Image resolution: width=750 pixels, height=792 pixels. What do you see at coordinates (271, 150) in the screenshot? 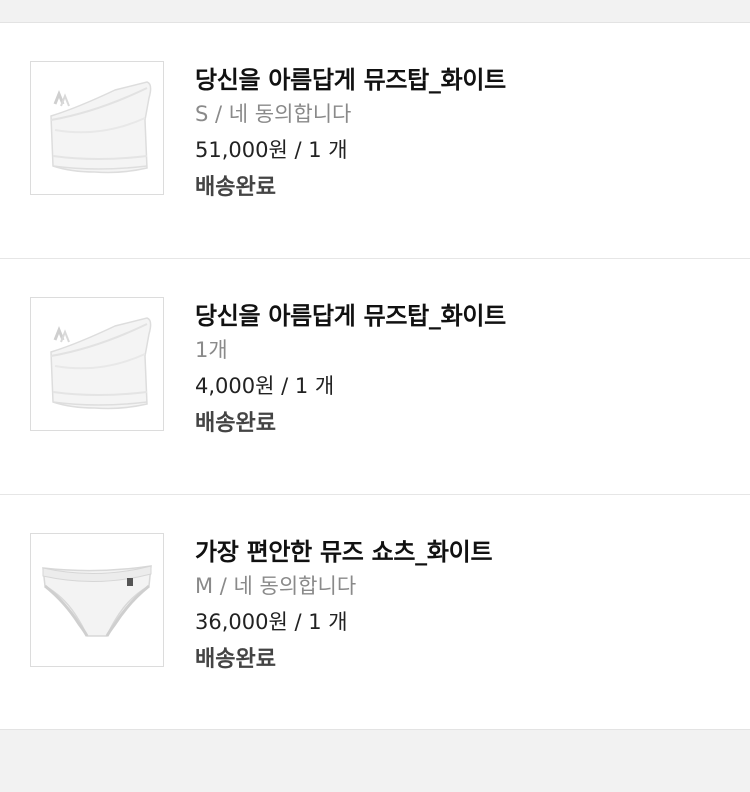
I see `product-price: 51,000원 / 1 개` at bounding box center [271, 150].